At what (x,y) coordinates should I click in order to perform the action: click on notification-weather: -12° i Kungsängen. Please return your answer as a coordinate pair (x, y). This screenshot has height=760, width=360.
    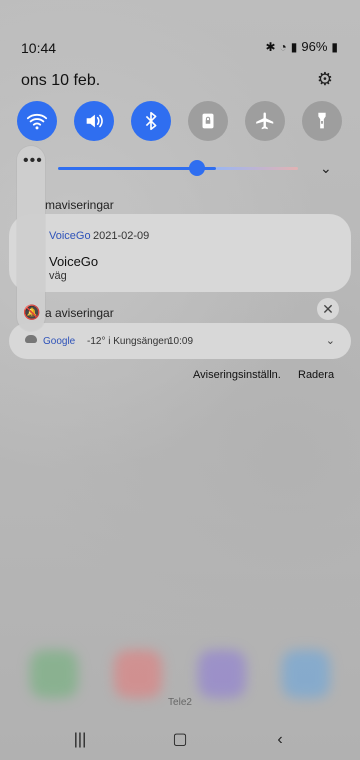
    Looking at the image, I should click on (128, 341).